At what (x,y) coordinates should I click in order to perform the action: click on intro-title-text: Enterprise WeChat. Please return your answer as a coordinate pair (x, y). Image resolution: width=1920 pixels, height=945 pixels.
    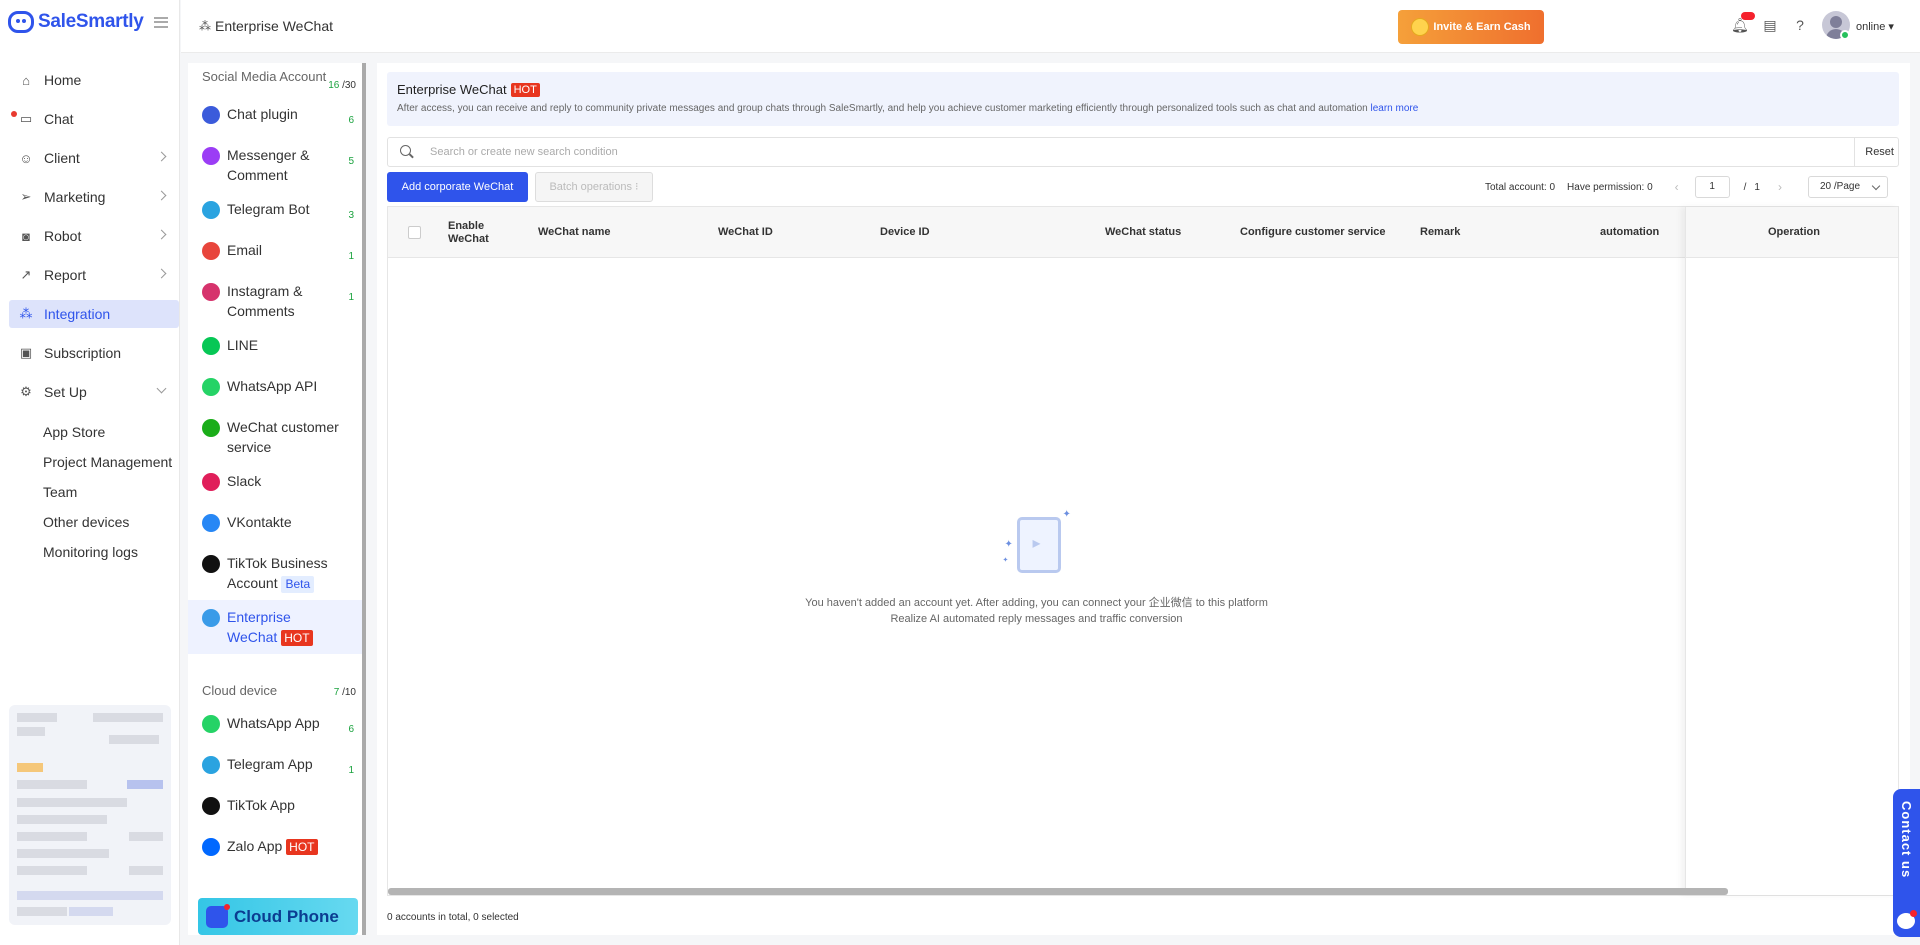
    Looking at the image, I should click on (452, 89).